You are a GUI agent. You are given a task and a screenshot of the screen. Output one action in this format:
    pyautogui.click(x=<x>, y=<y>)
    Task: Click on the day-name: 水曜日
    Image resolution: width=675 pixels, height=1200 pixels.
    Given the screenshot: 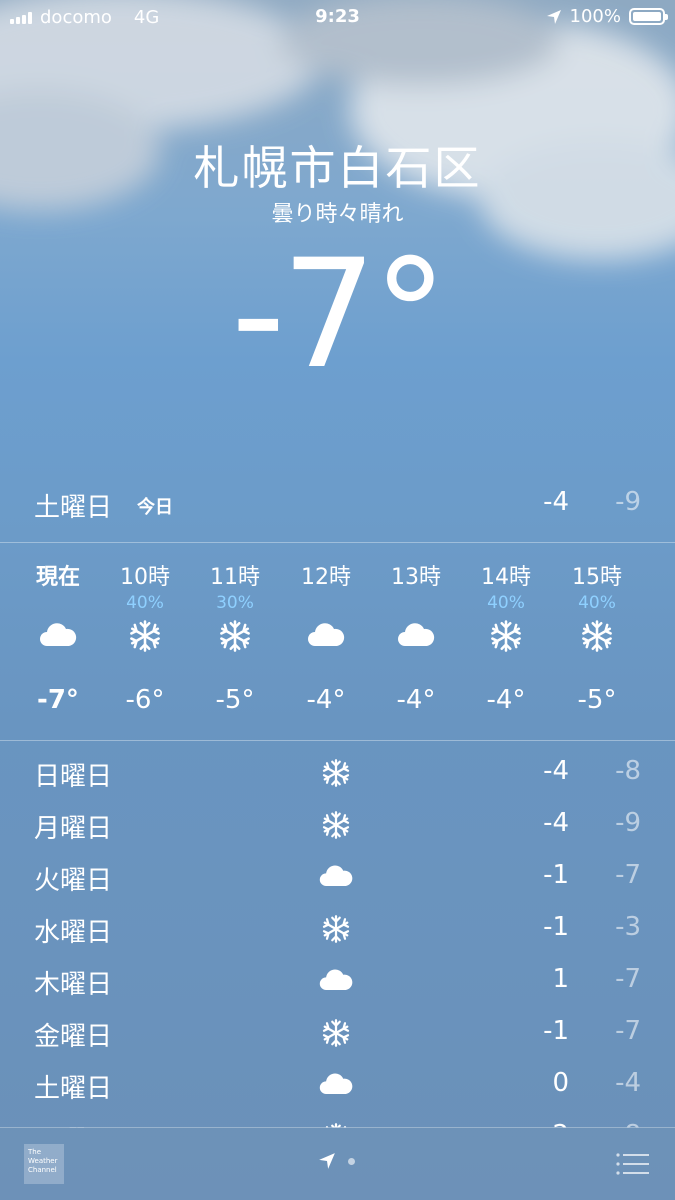 What is the action you would take?
    pyautogui.click(x=73, y=933)
    